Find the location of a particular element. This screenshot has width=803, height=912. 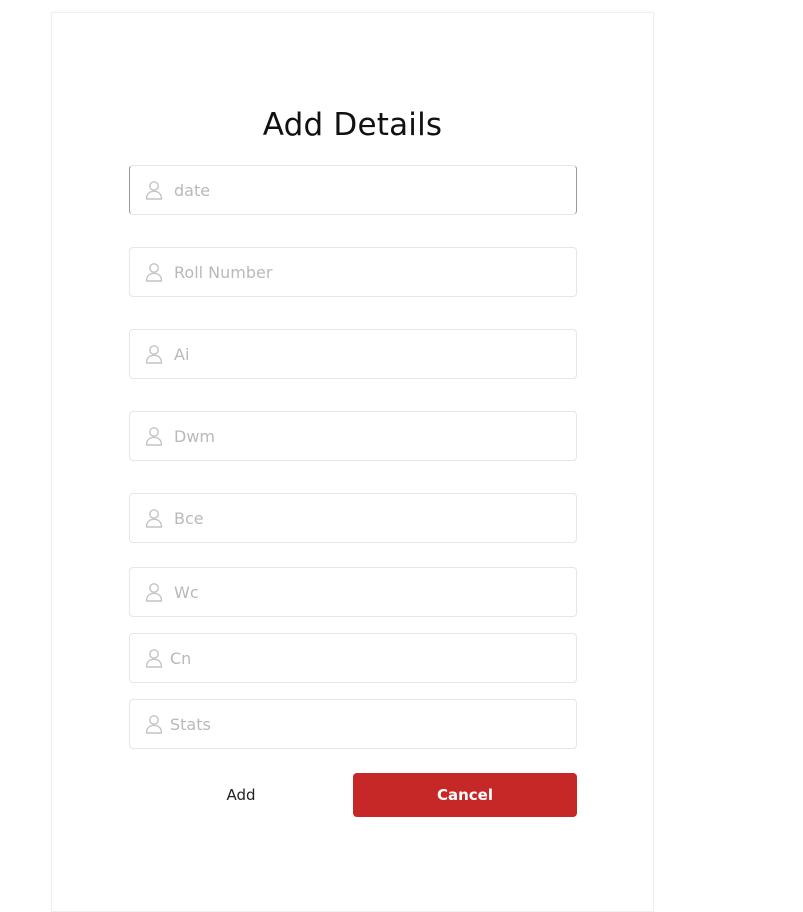

stats-field is located at coordinates (353, 724).